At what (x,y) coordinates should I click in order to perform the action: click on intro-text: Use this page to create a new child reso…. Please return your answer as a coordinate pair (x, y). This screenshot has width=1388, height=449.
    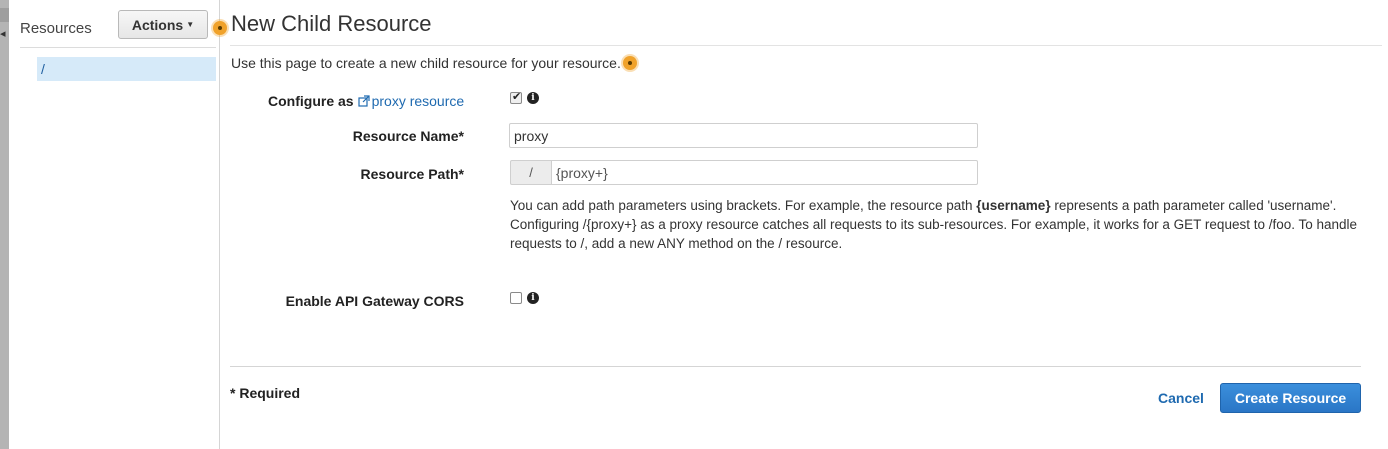
    Looking at the image, I should click on (426, 63).